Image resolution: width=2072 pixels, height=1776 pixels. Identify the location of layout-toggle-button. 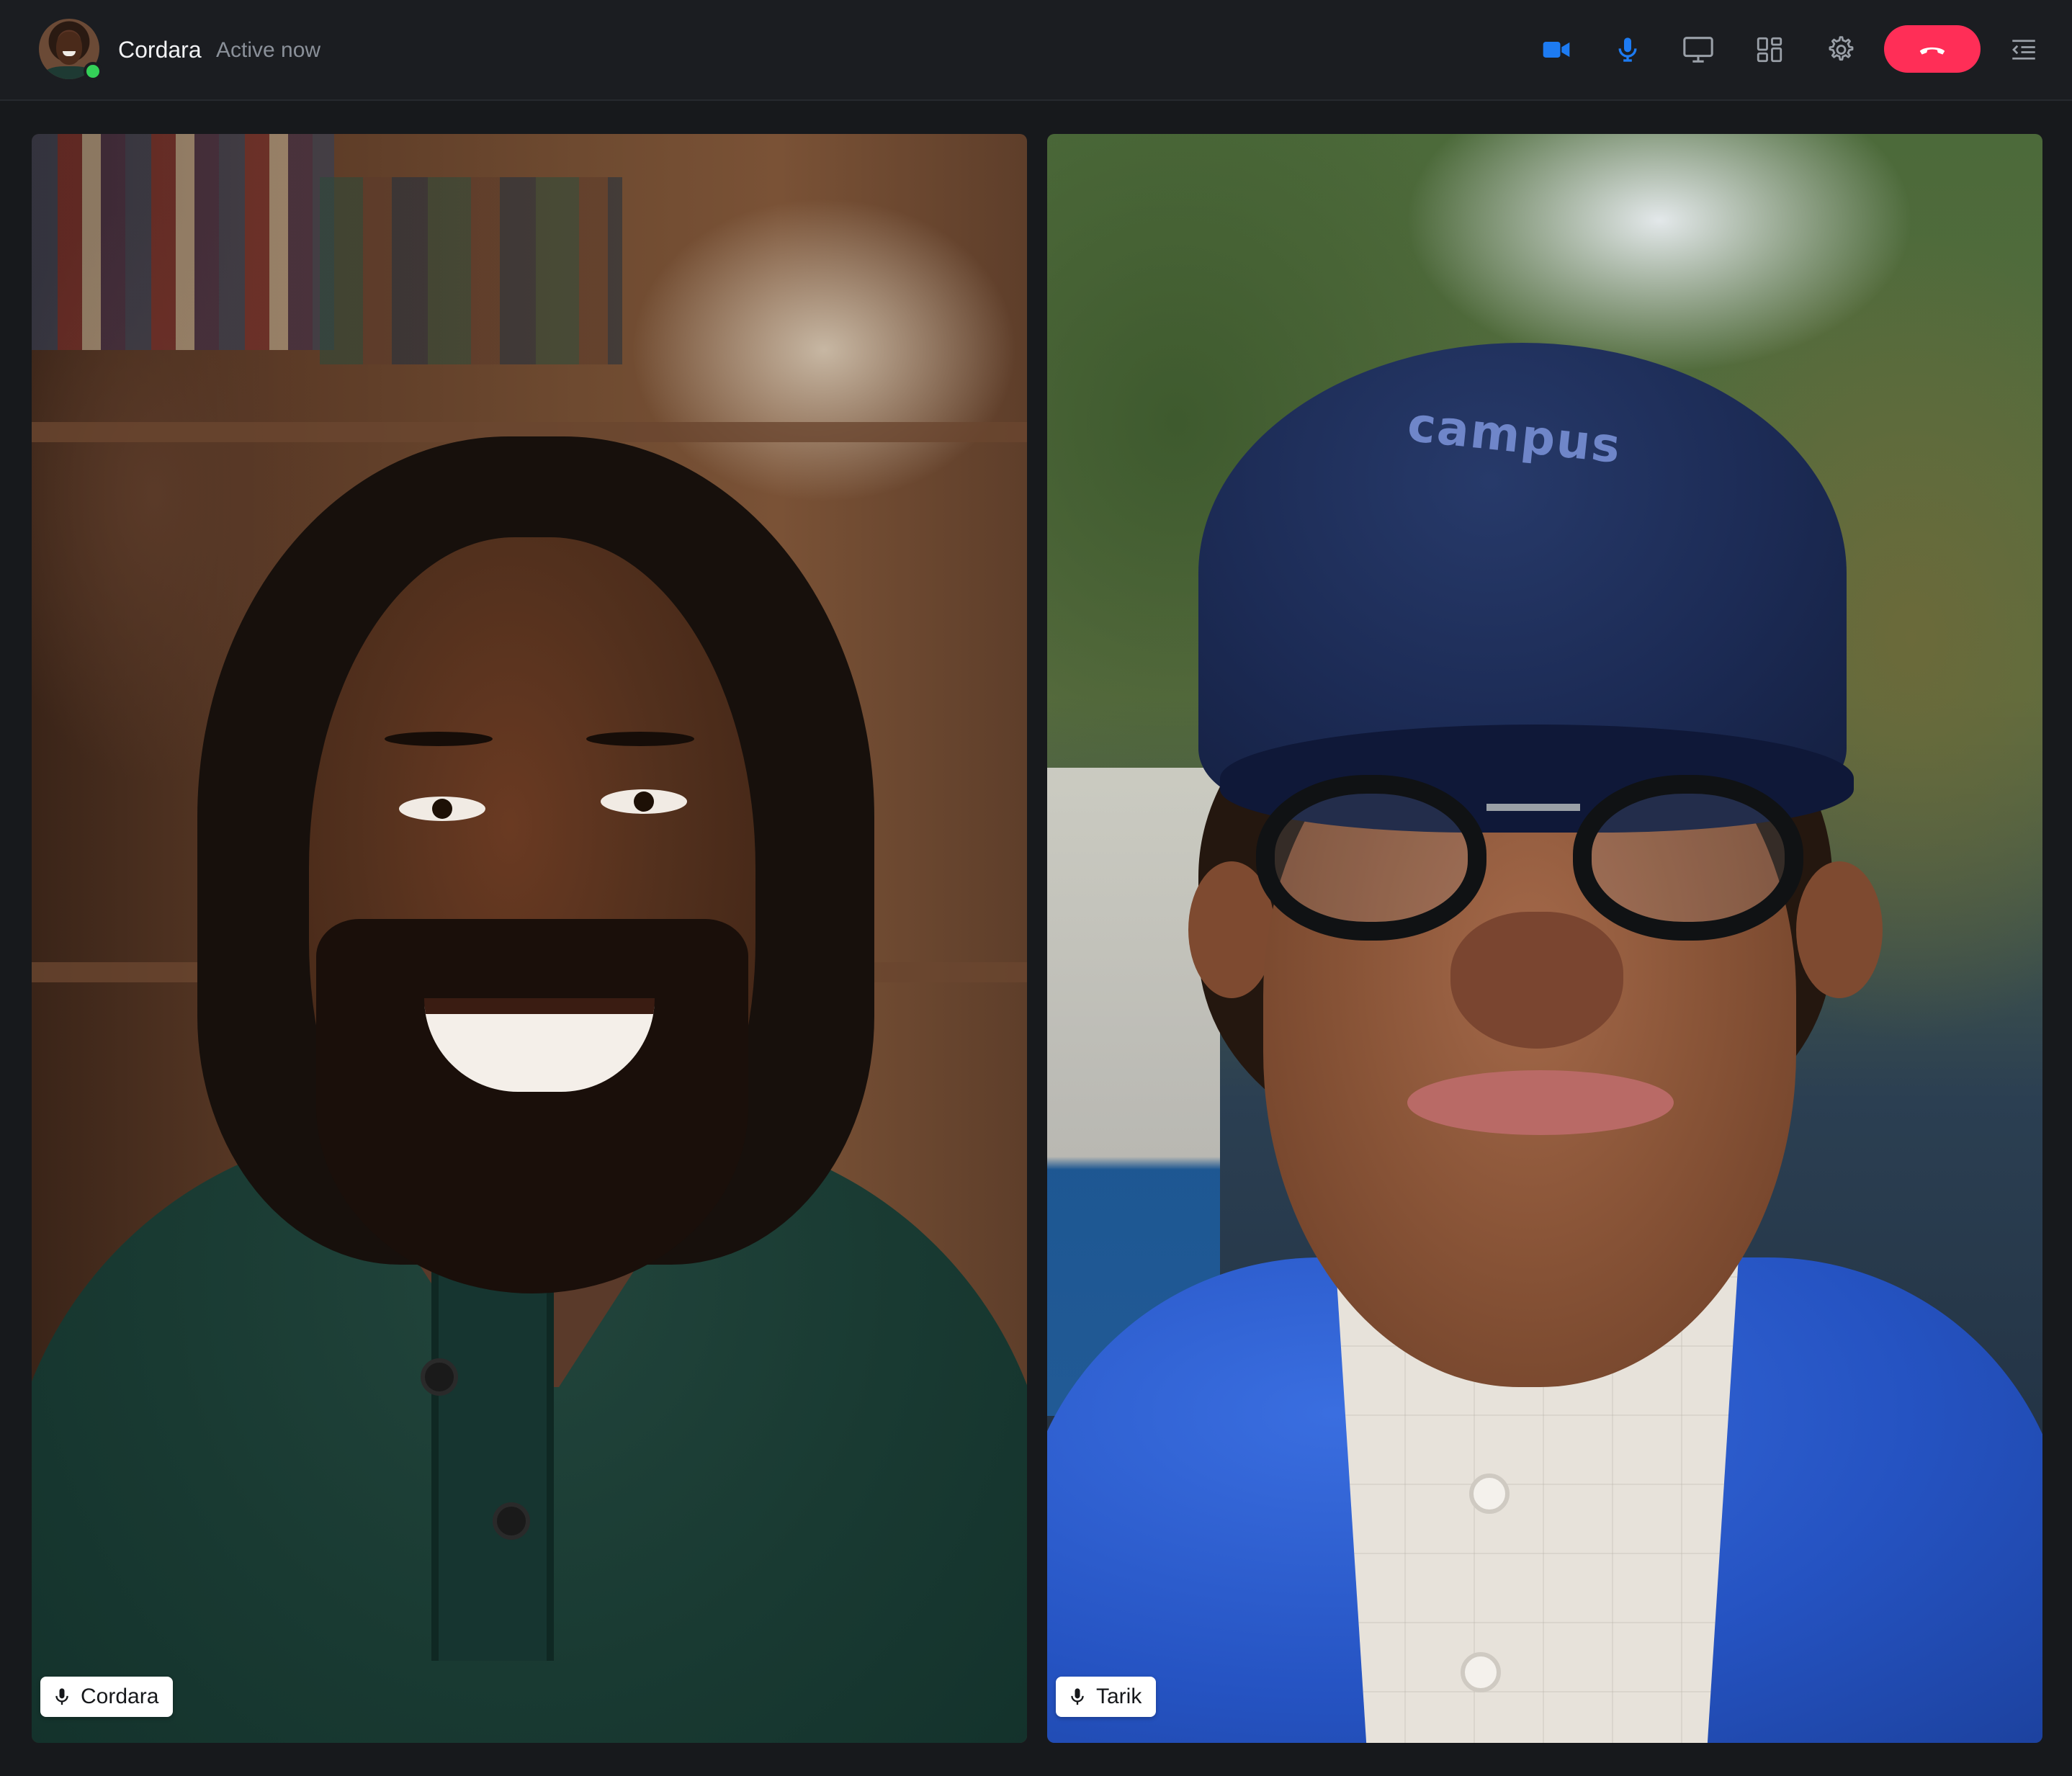
(1770, 49).